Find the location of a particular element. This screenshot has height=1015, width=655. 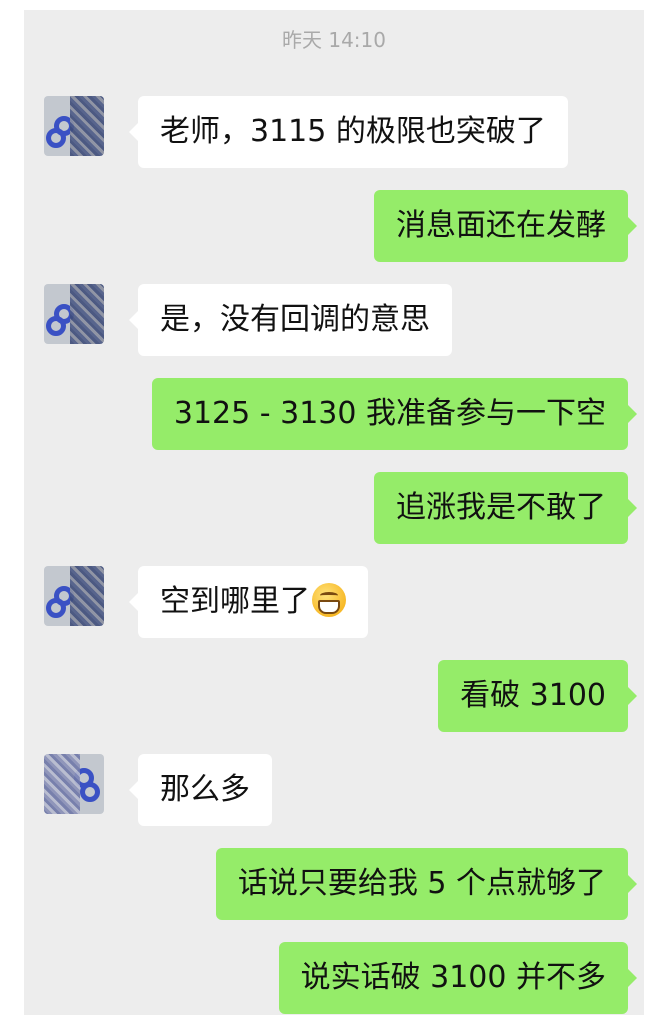

incoming-message-bubble: 空到哪里了 is located at coordinates (248, 602).